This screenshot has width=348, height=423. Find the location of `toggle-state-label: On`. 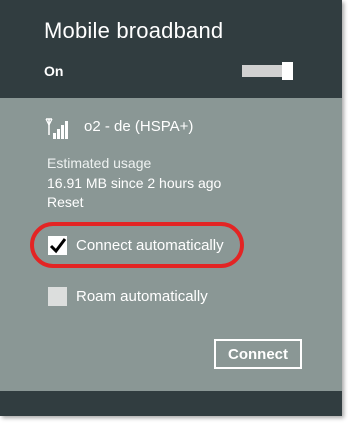

toggle-state-label: On is located at coordinates (54, 71).